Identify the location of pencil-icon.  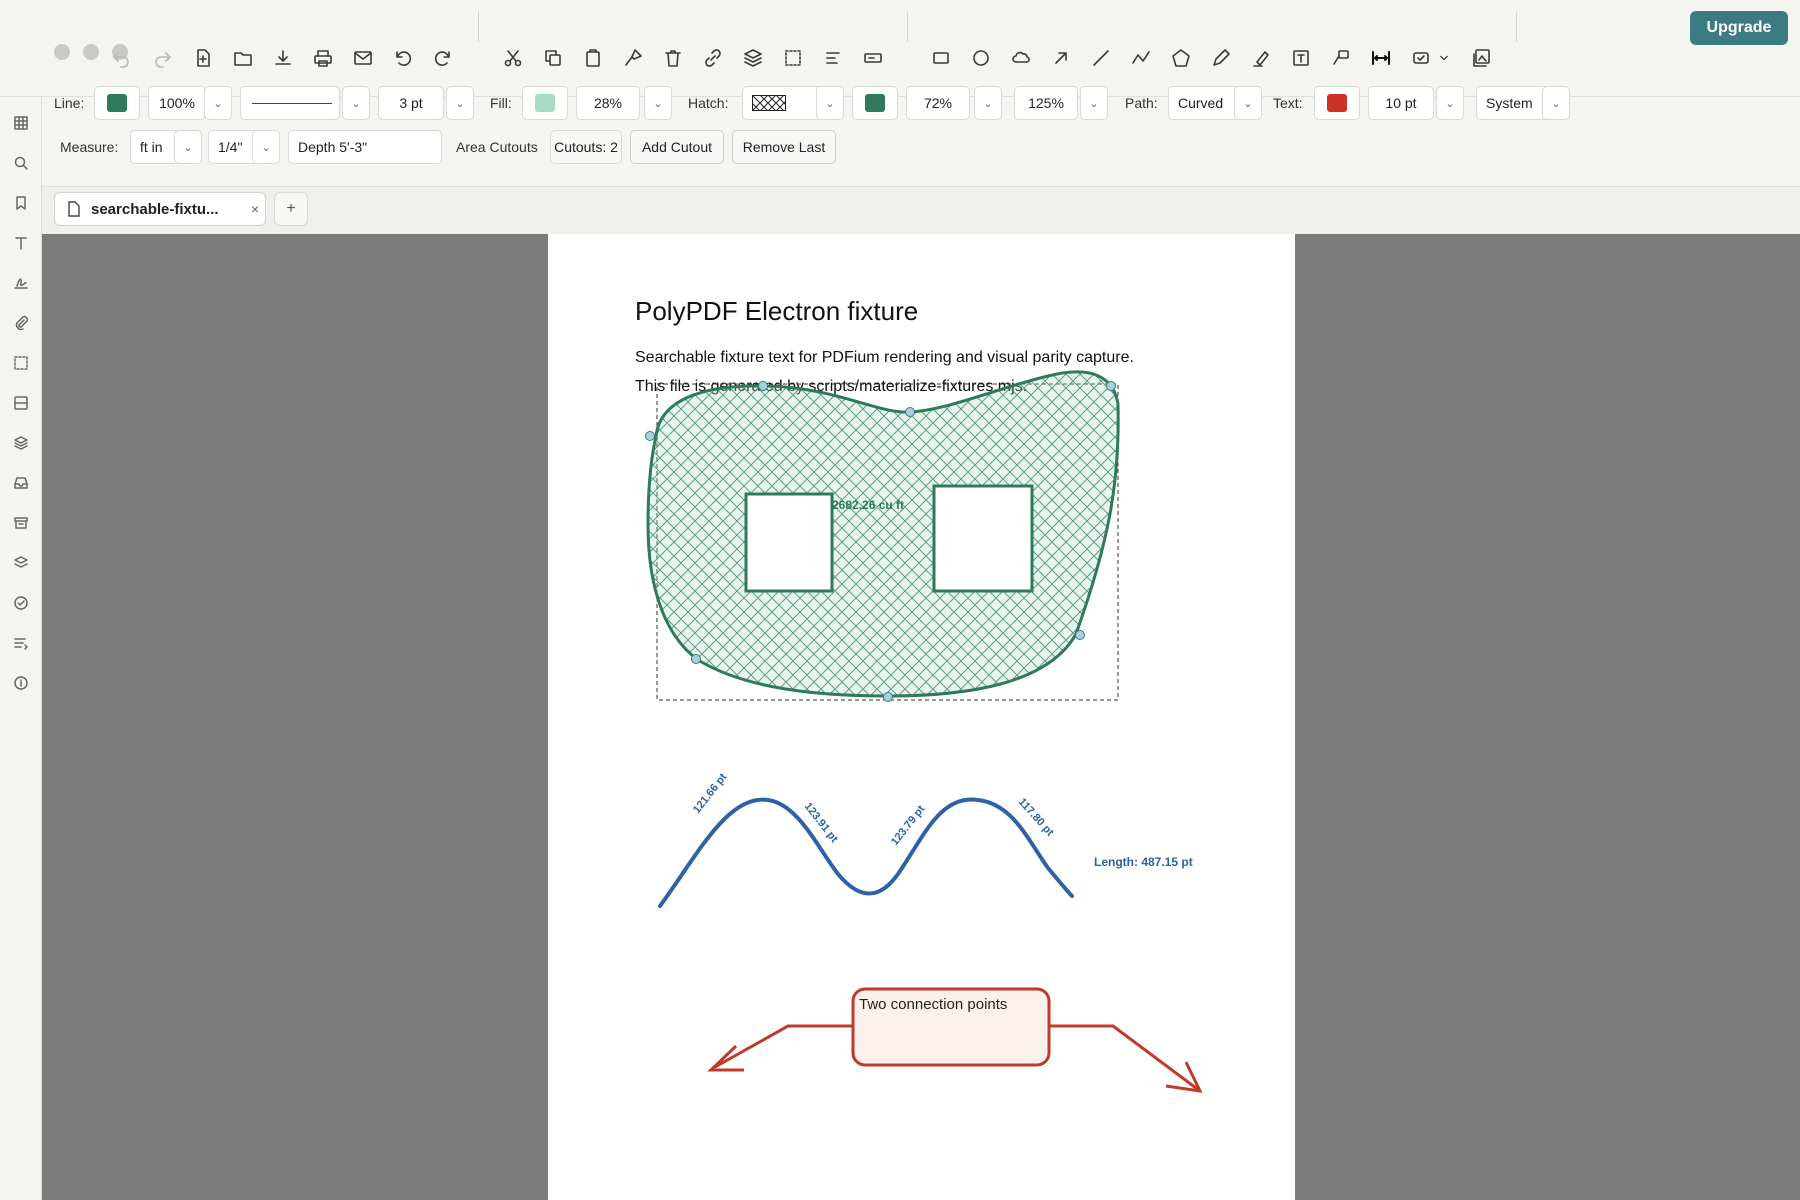
(1221, 58).